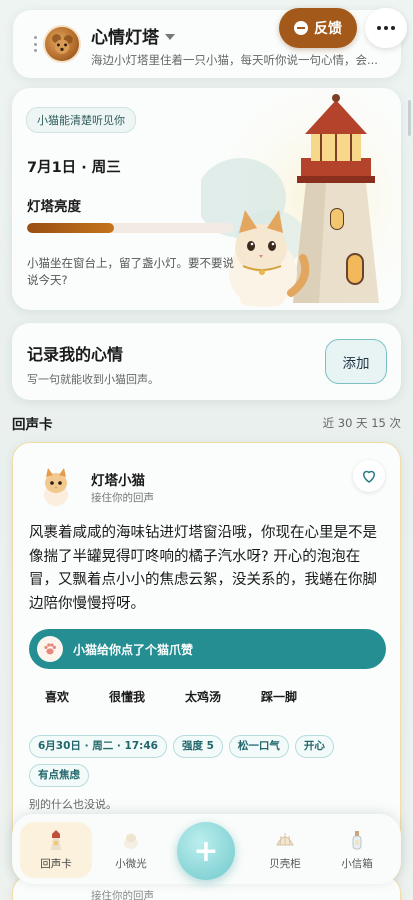 Image resolution: width=413 pixels, height=900 pixels. Describe the element at coordinates (130, 228) in the screenshot. I see `brightness-bar` at that location.